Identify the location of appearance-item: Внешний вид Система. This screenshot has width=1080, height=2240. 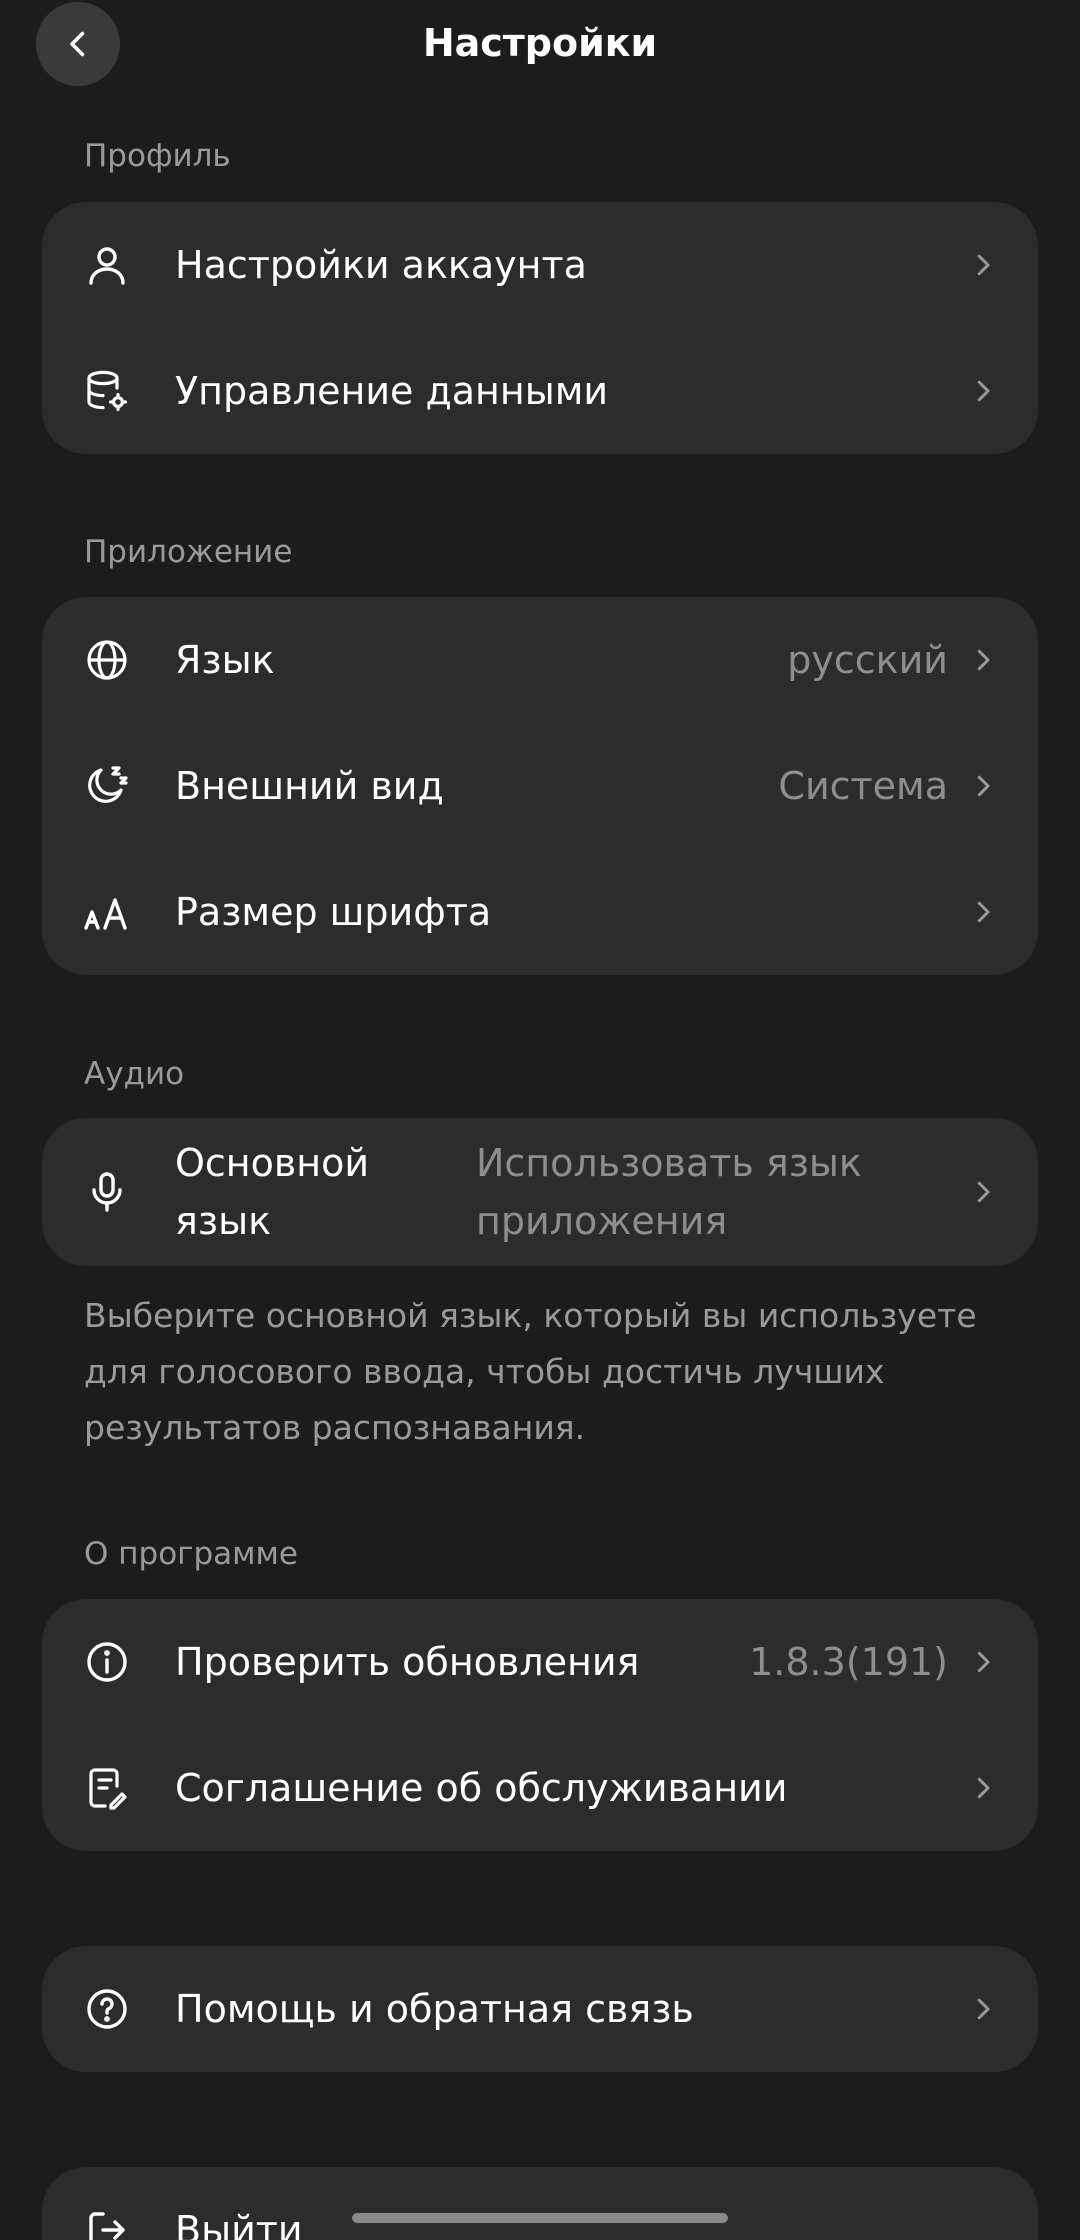
(540, 786).